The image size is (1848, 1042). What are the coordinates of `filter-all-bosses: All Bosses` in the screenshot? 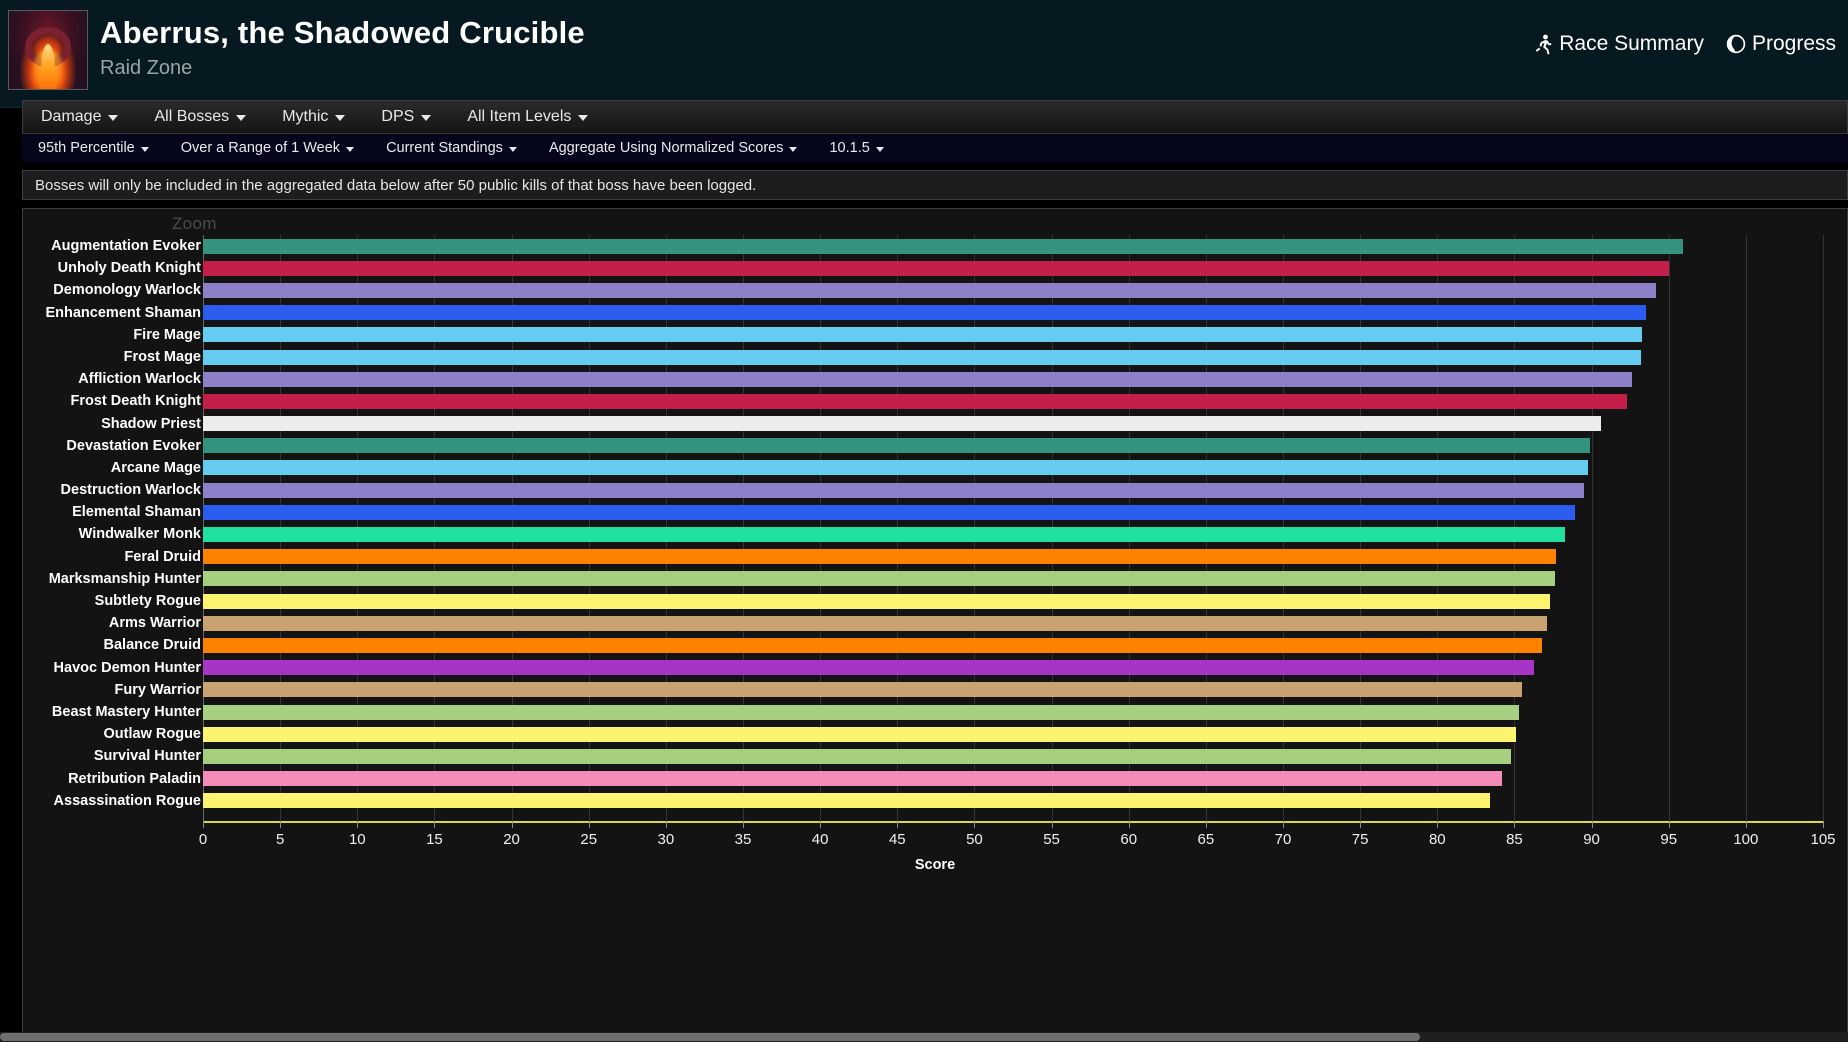 It's located at (200, 117).